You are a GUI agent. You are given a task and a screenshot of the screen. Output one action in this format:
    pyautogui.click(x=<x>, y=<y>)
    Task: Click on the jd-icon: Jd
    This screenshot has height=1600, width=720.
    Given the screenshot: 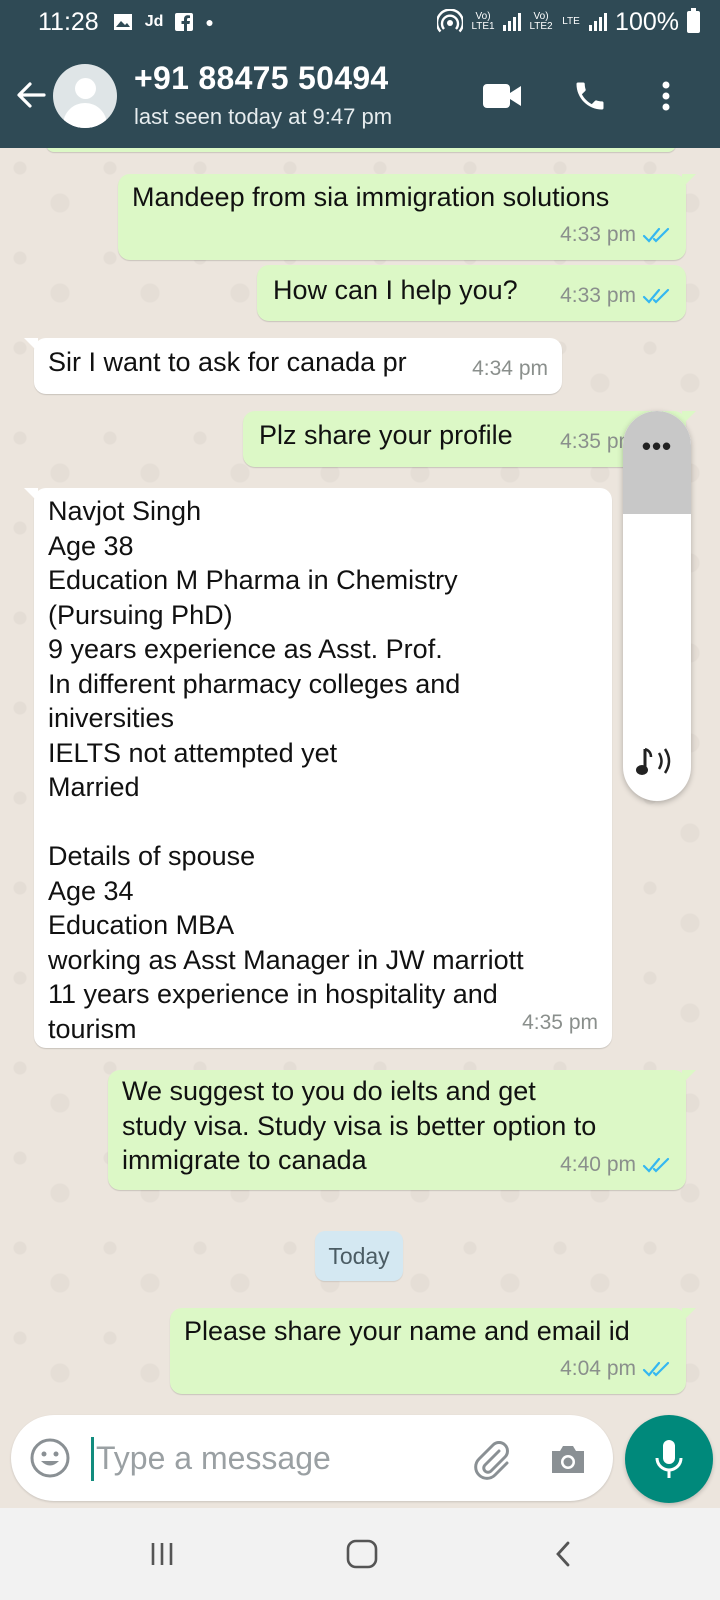 What is the action you would take?
    pyautogui.click(x=154, y=21)
    